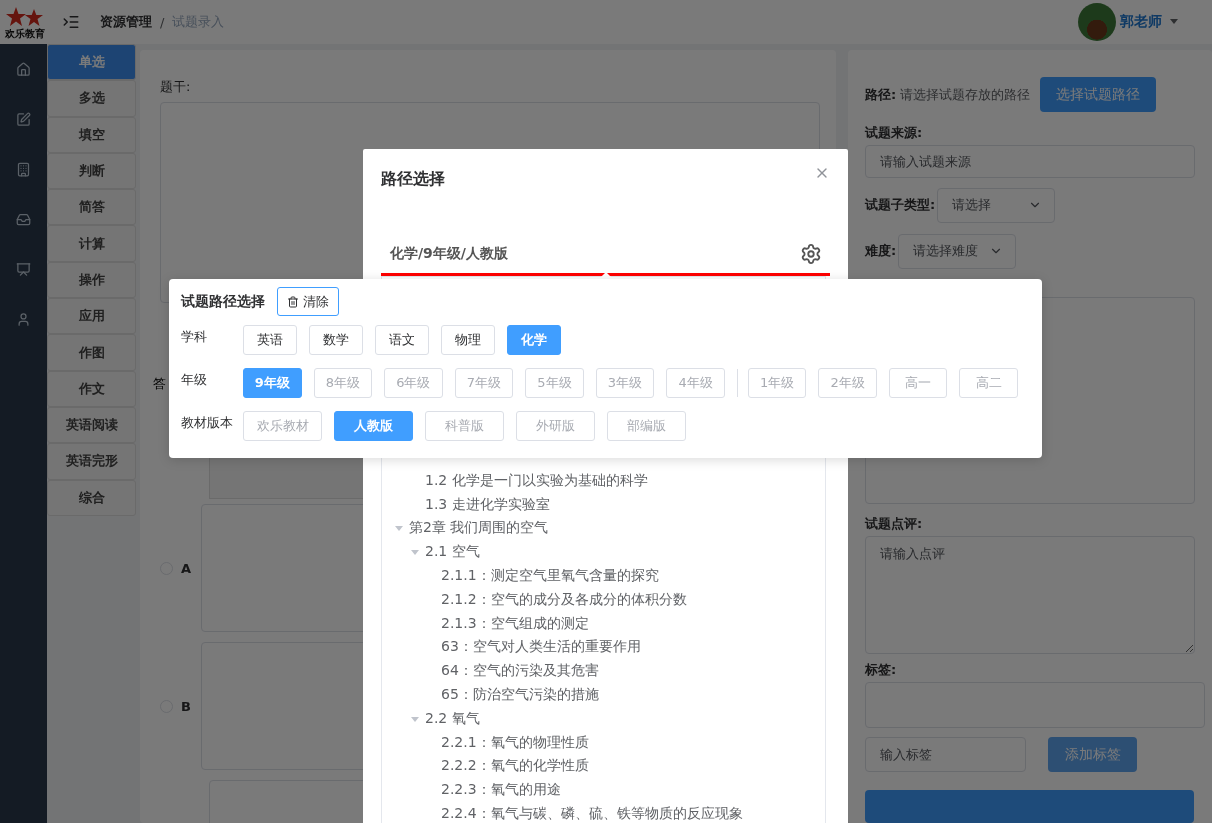  Describe the element at coordinates (207, 423) in the screenshot. I see `row-label: 教材版本` at that location.